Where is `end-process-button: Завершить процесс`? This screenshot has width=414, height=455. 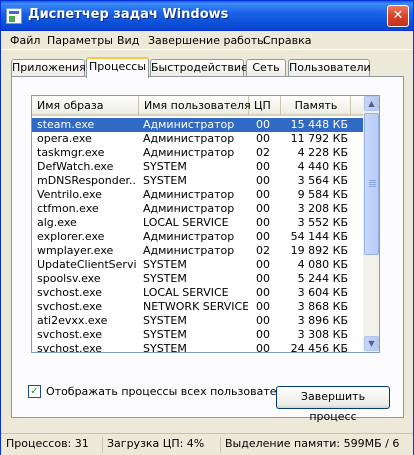 end-process-button: Завершить процесс is located at coordinates (333, 404).